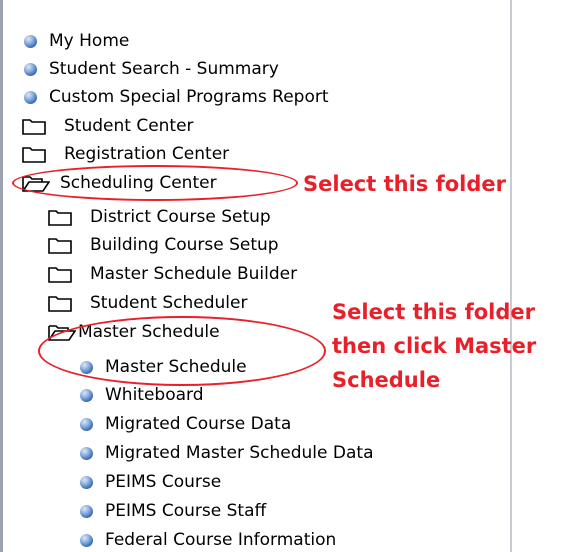  What do you see at coordinates (155, 183) in the screenshot?
I see `highlight-ellipse-scheduling-center` at bounding box center [155, 183].